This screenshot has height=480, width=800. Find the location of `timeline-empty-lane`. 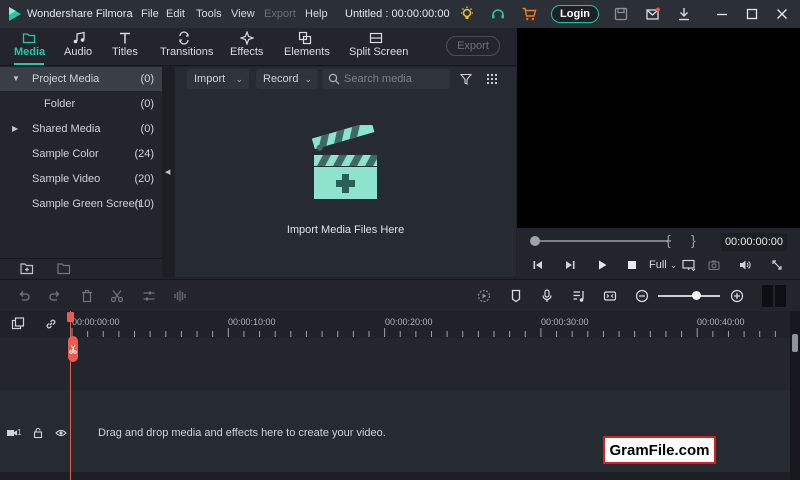

timeline-empty-lane is located at coordinates (395, 364).